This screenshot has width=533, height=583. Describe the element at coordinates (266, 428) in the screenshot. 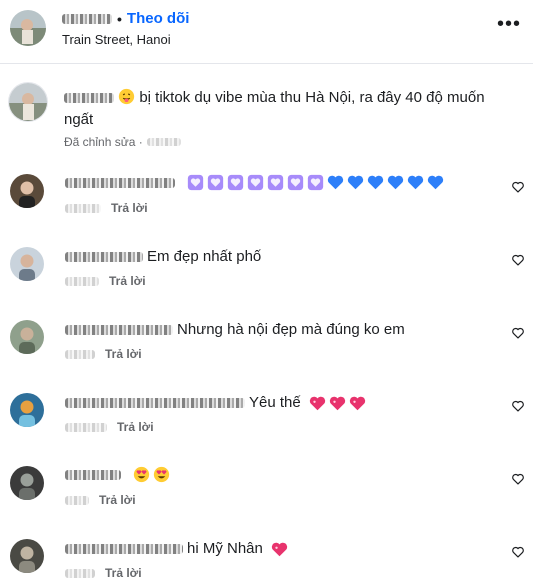

I see `comment-item: Yêu thế Trả lời` at that location.